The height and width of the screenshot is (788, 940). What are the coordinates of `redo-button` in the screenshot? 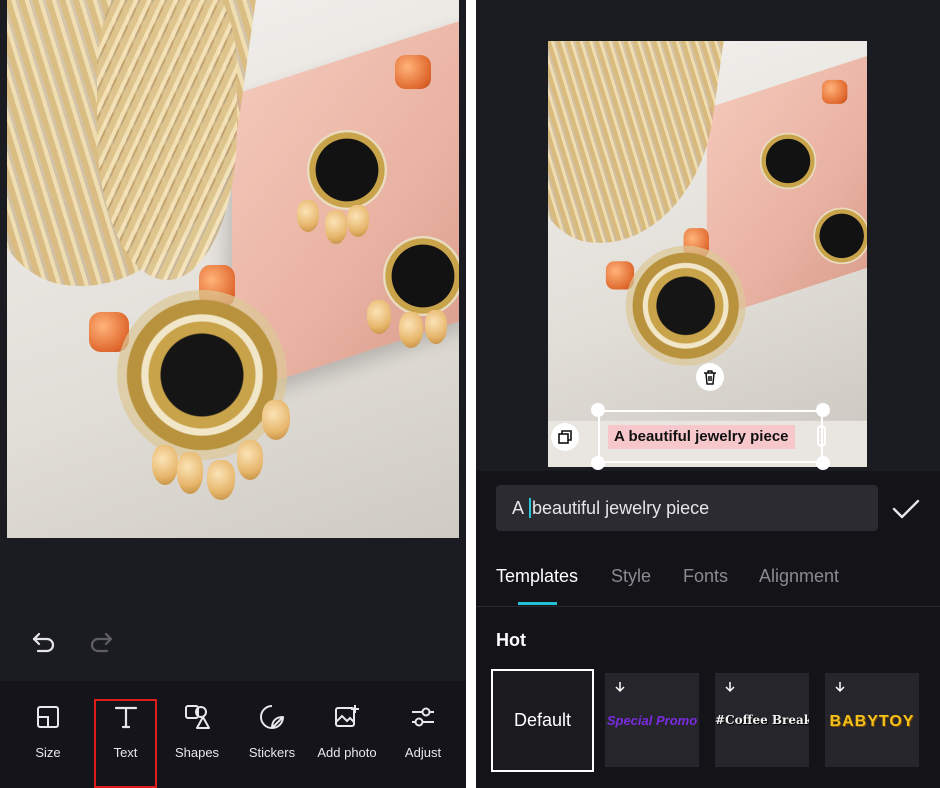 It's located at (101, 642).